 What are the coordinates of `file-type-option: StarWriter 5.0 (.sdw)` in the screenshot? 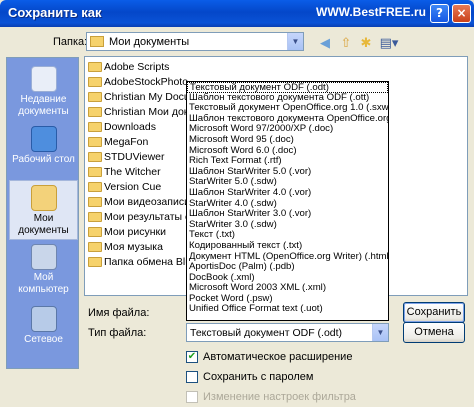 It's located at (287, 182).